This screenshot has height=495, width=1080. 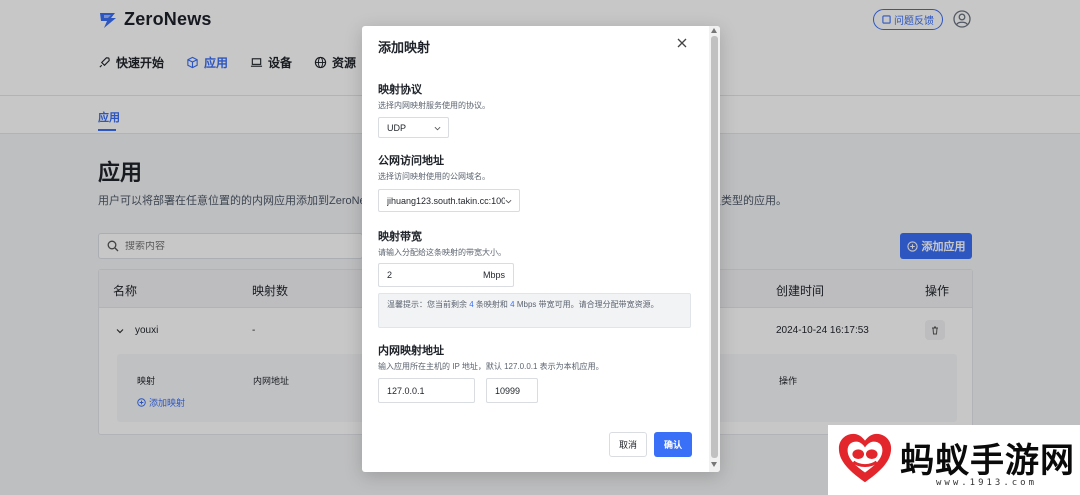 I want to click on internal-port-input: 10999, so click(x=512, y=390).